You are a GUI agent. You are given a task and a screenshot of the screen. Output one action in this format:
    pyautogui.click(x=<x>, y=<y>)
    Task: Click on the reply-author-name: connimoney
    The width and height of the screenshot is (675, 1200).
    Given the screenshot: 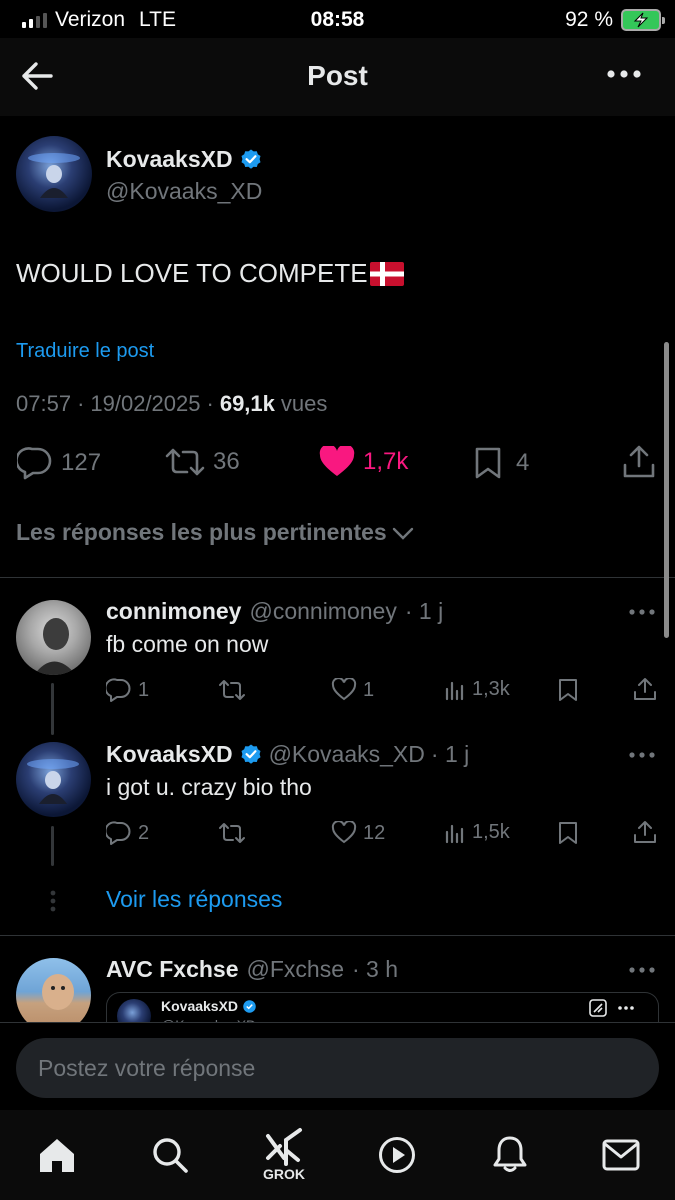 What is the action you would take?
    pyautogui.click(x=173, y=611)
    